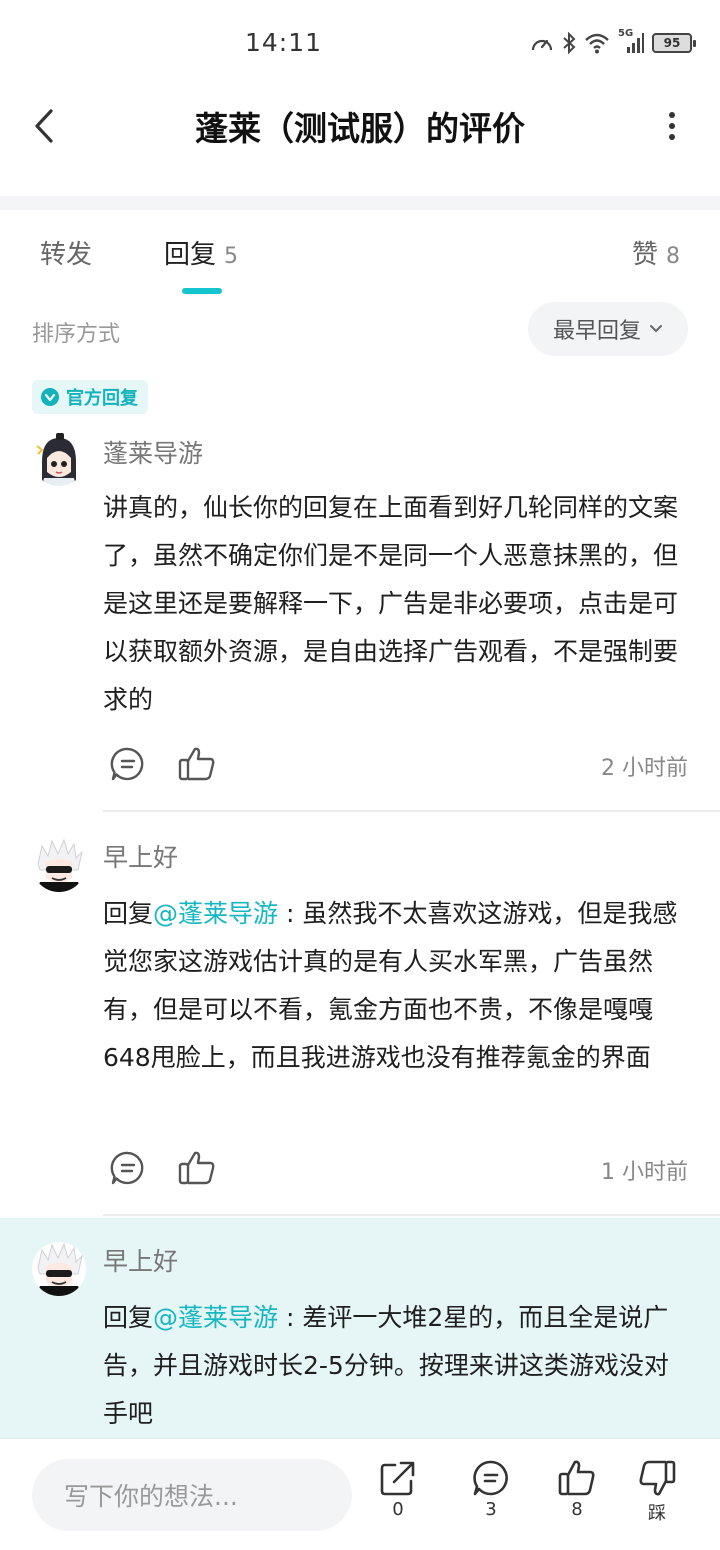  Describe the element at coordinates (569, 43) in the screenshot. I see `bluetooth-icon` at that location.